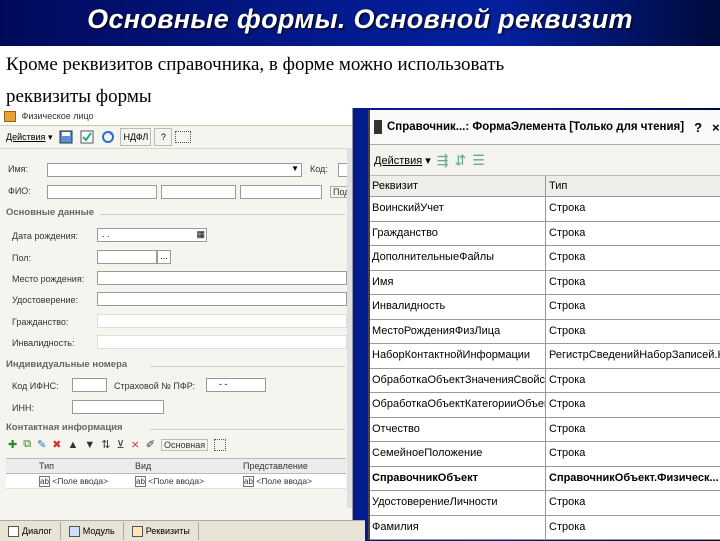  Describe the element at coordinates (105, 444) in the screenshot. I see `sort-icon: ⇅` at that location.